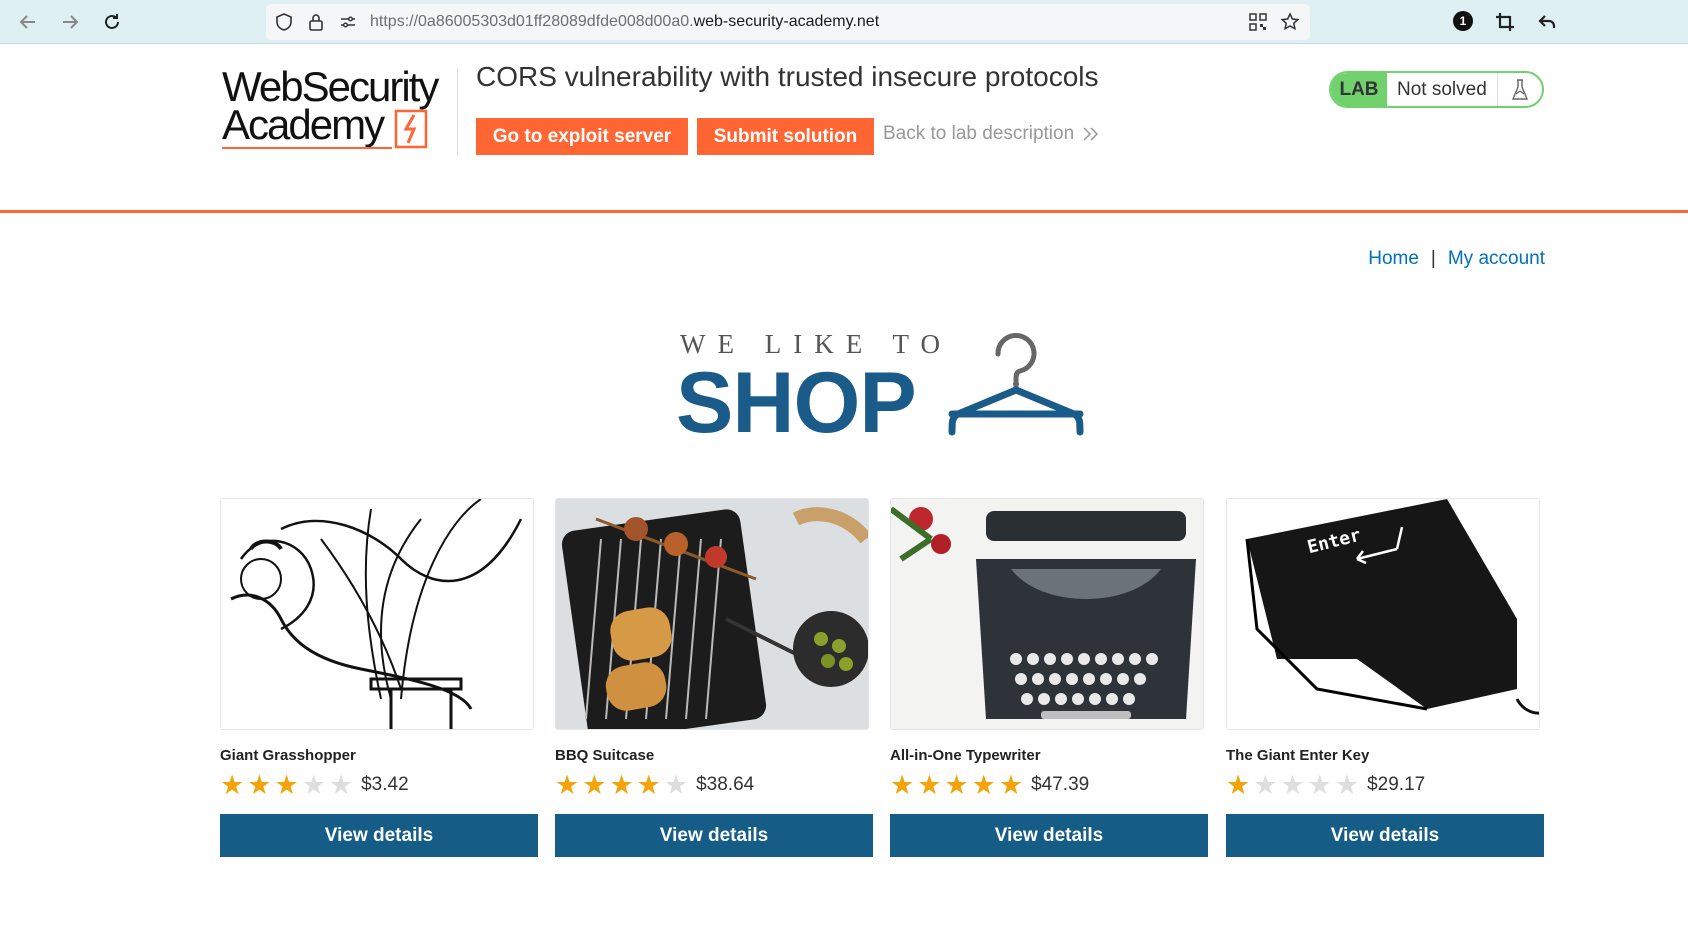  I want to click on product-name: All-in-One Typewriter, so click(965, 755).